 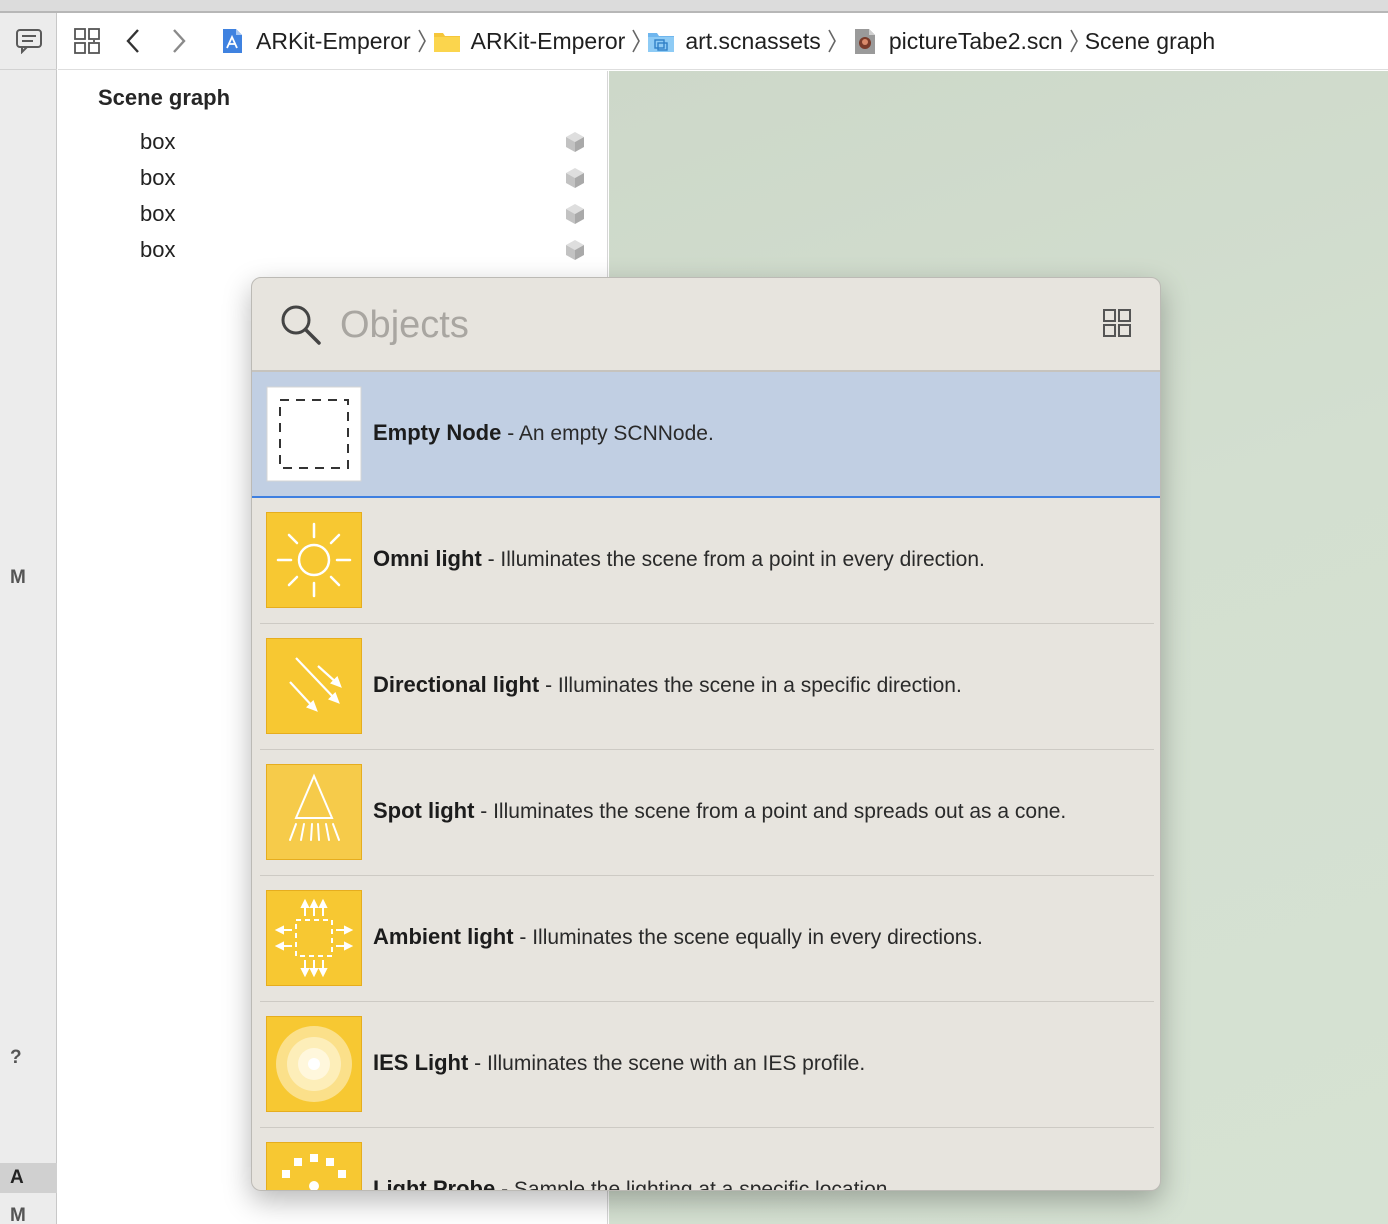 What do you see at coordinates (446, 42) in the screenshot?
I see `folder-icon` at bounding box center [446, 42].